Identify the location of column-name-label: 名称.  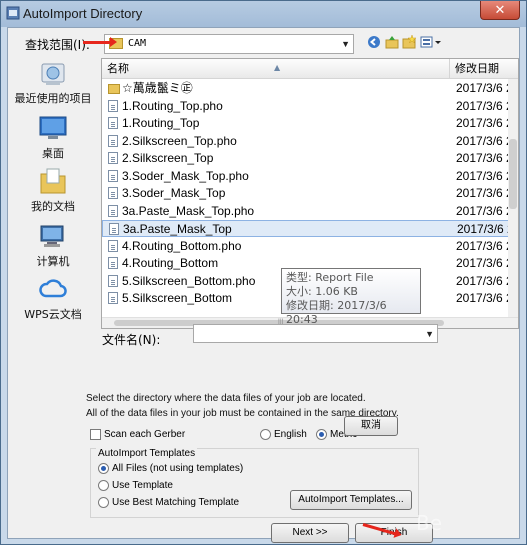
(118, 68).